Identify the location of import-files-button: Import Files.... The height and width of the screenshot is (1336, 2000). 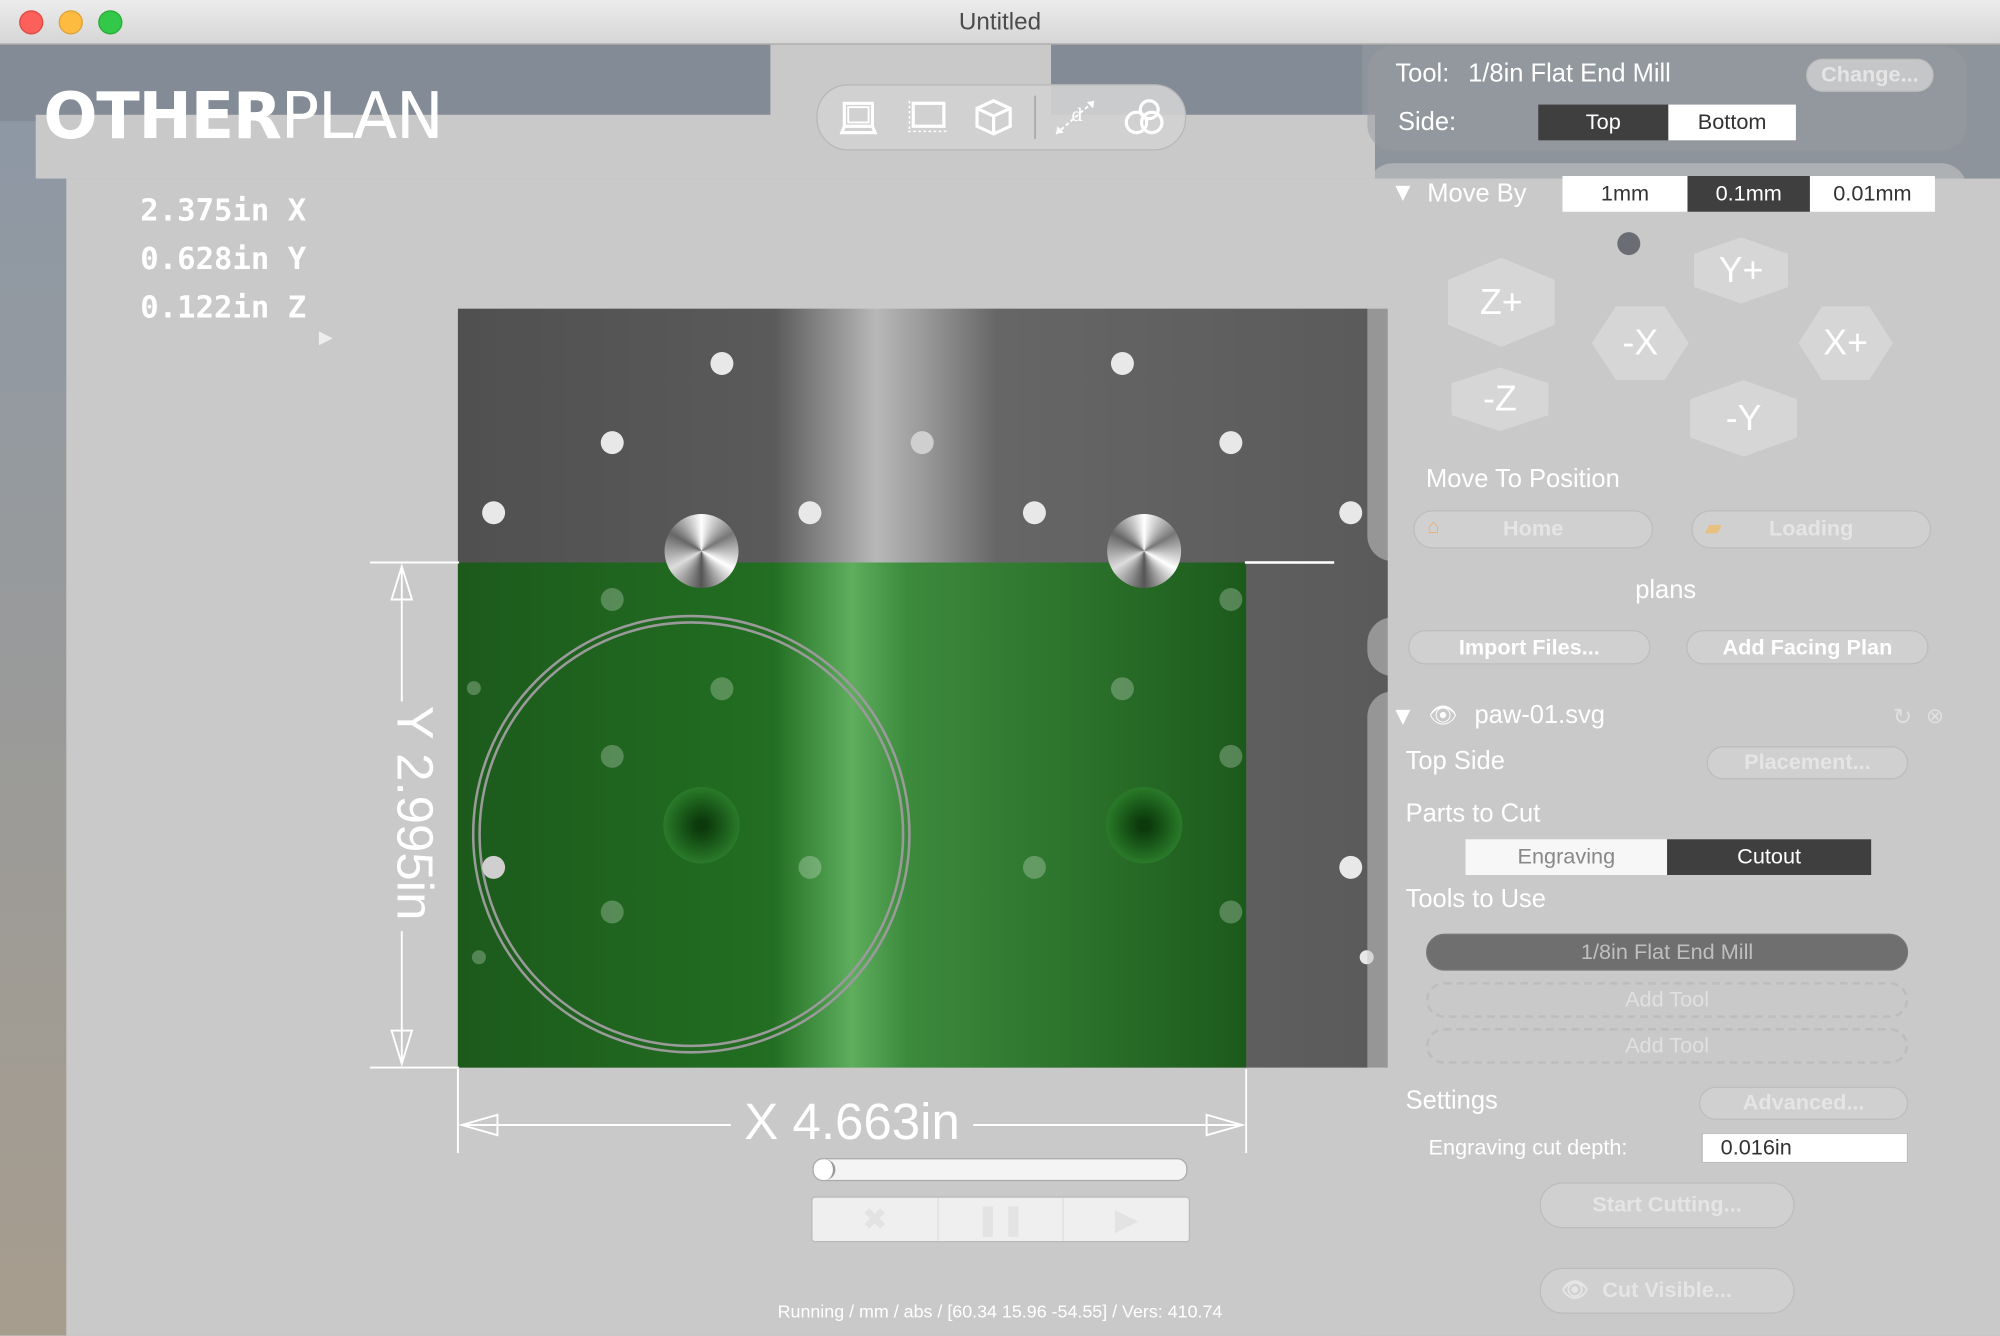
(1529, 647).